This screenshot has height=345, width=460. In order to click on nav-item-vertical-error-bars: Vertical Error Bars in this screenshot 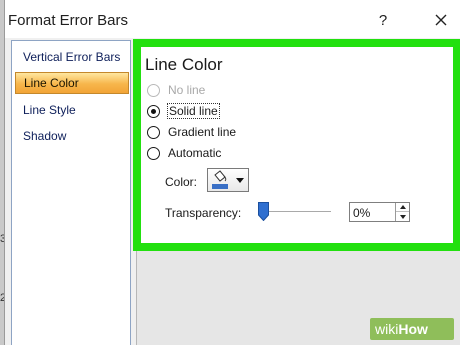, I will do `click(72, 57)`.